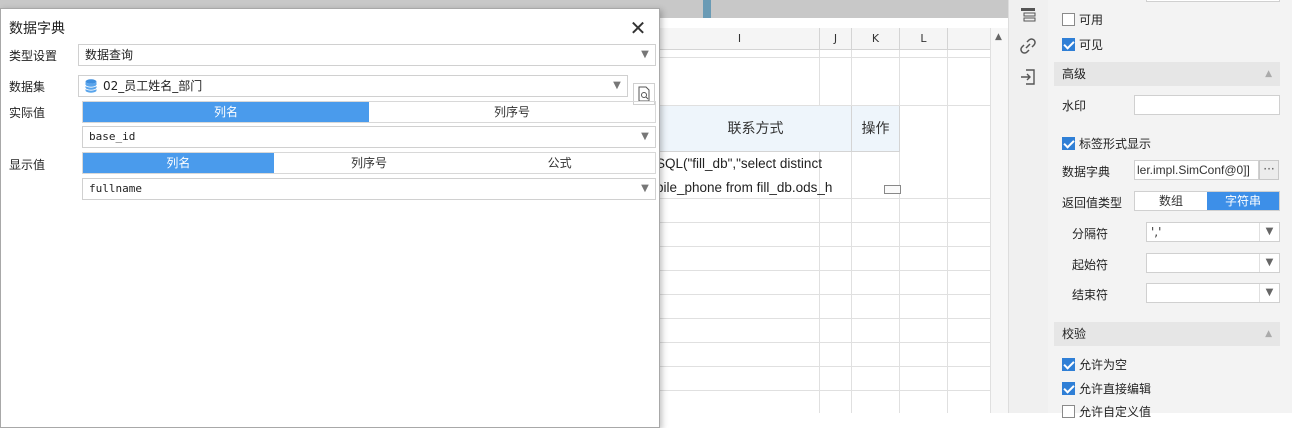  What do you see at coordinates (1171, 201) in the screenshot?
I see `return-type-array: 数组` at bounding box center [1171, 201].